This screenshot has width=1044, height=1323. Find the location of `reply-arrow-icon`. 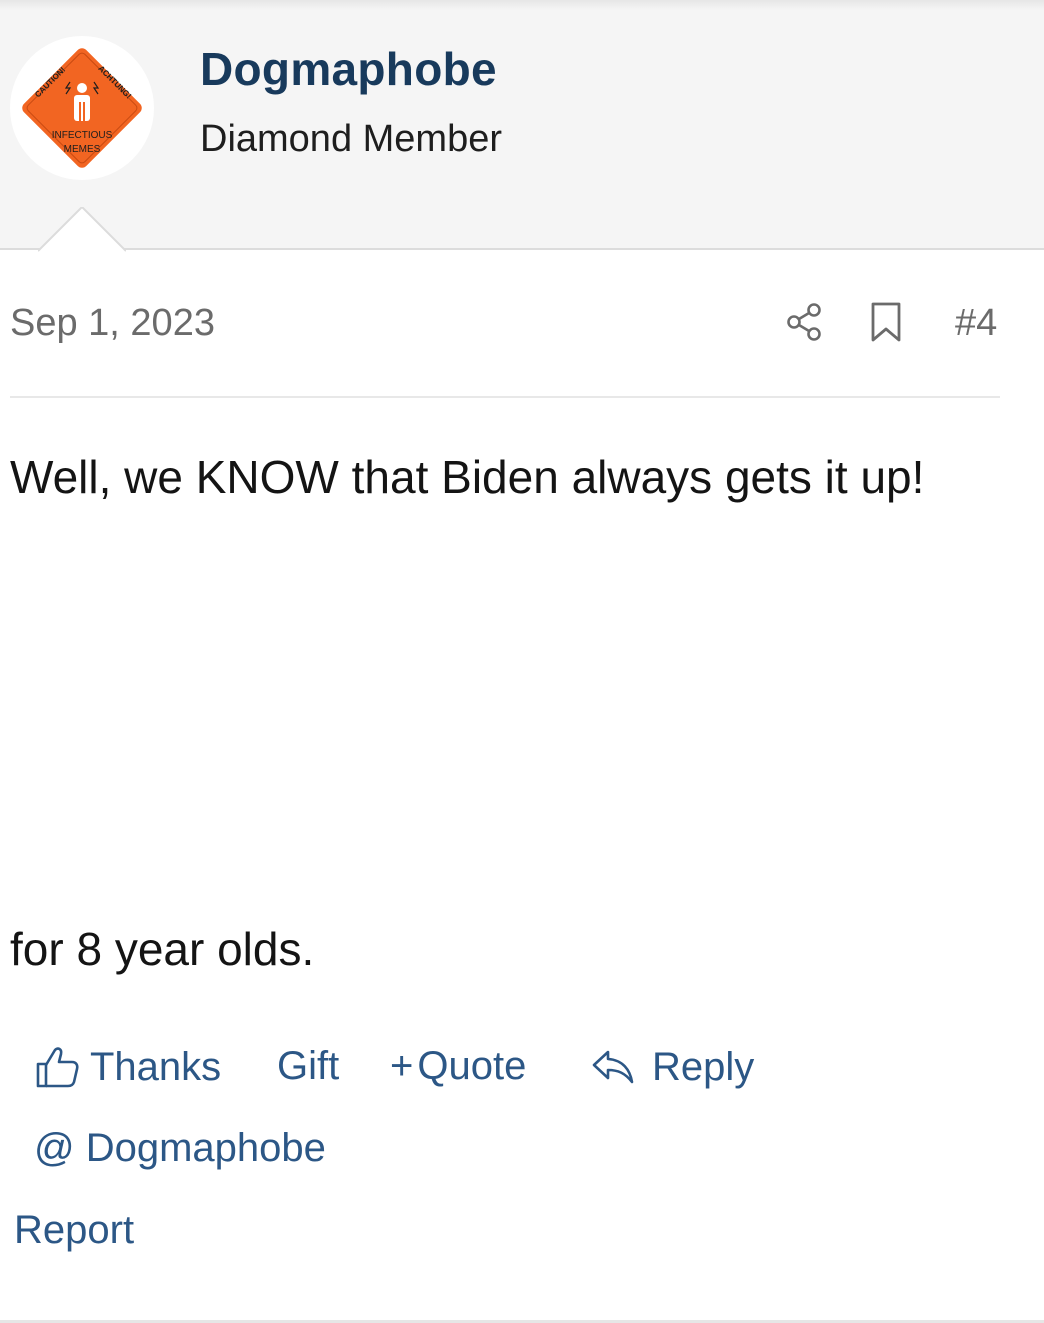

reply-arrow-icon is located at coordinates (613, 1067).